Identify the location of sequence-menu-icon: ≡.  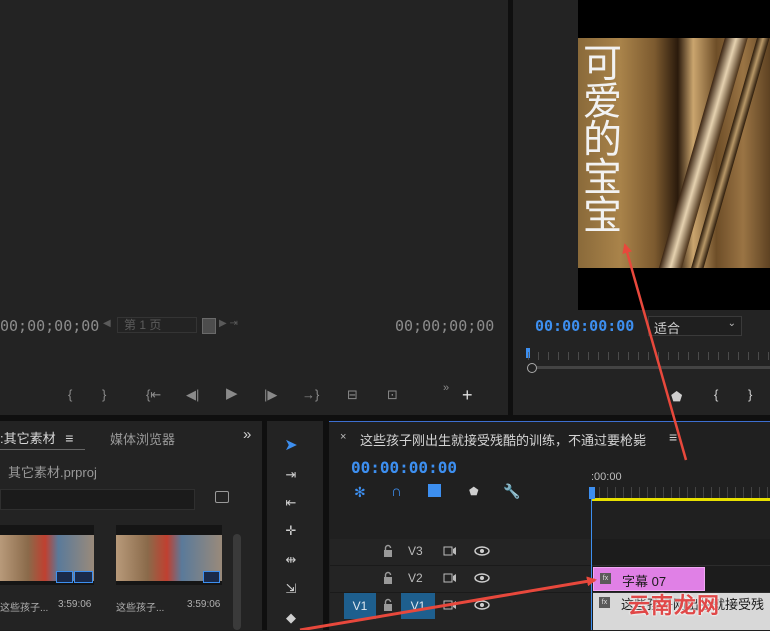
(673, 437).